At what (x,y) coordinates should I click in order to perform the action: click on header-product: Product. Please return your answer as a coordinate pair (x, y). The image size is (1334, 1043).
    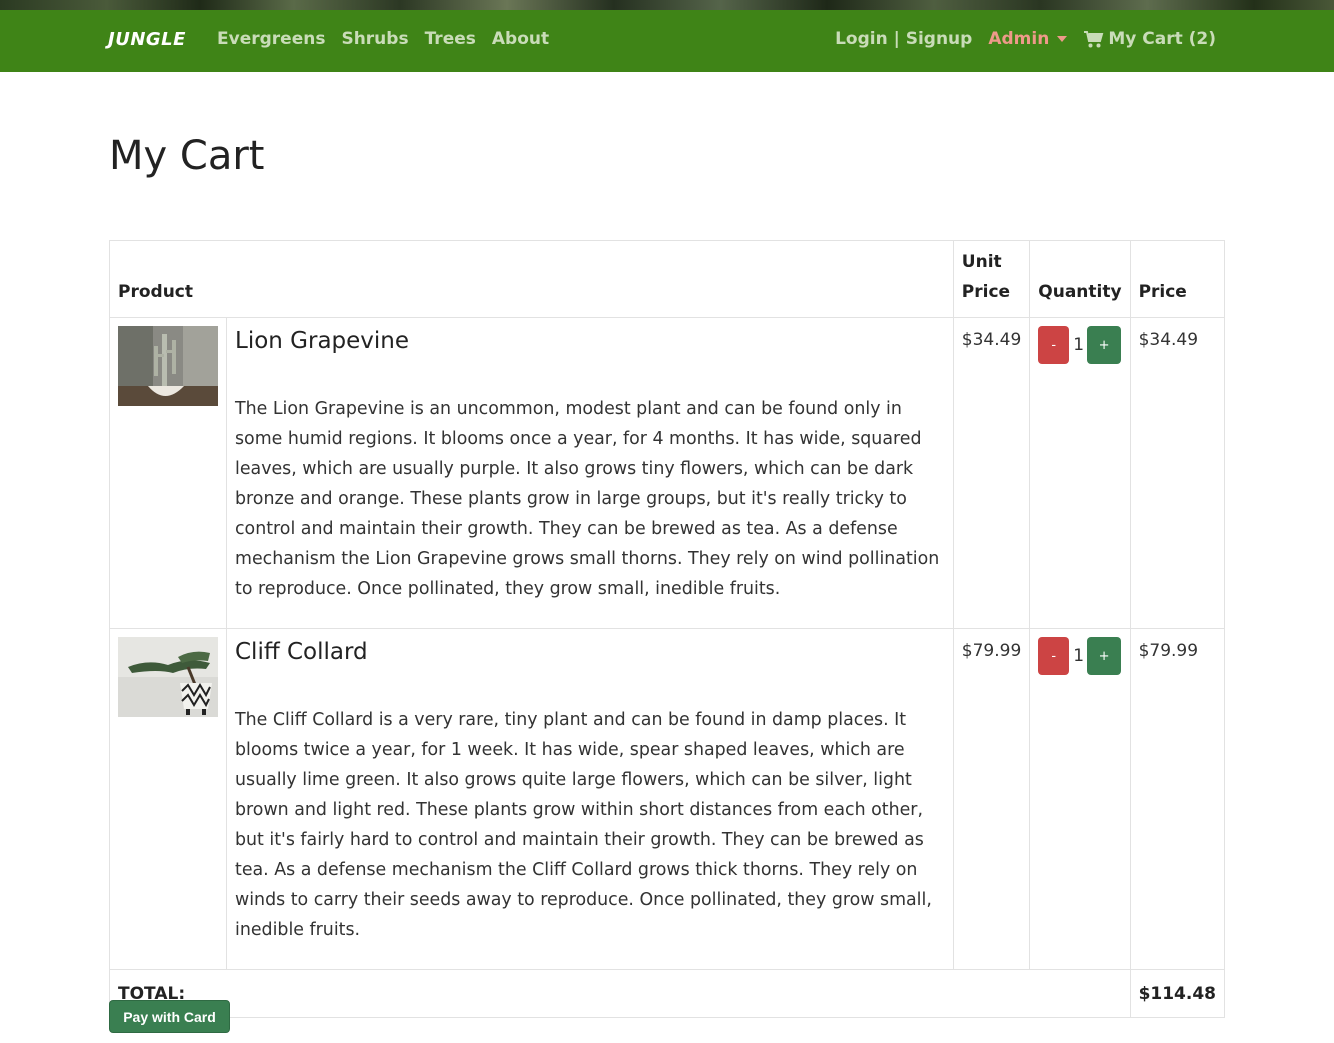
    Looking at the image, I should click on (531, 279).